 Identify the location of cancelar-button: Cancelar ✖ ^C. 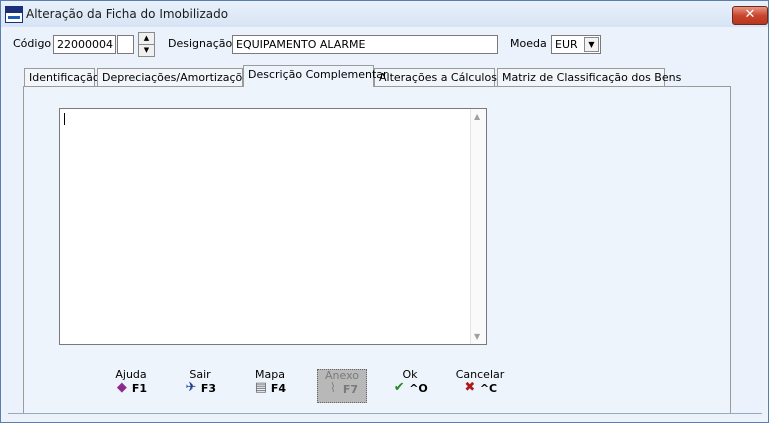
(480, 386).